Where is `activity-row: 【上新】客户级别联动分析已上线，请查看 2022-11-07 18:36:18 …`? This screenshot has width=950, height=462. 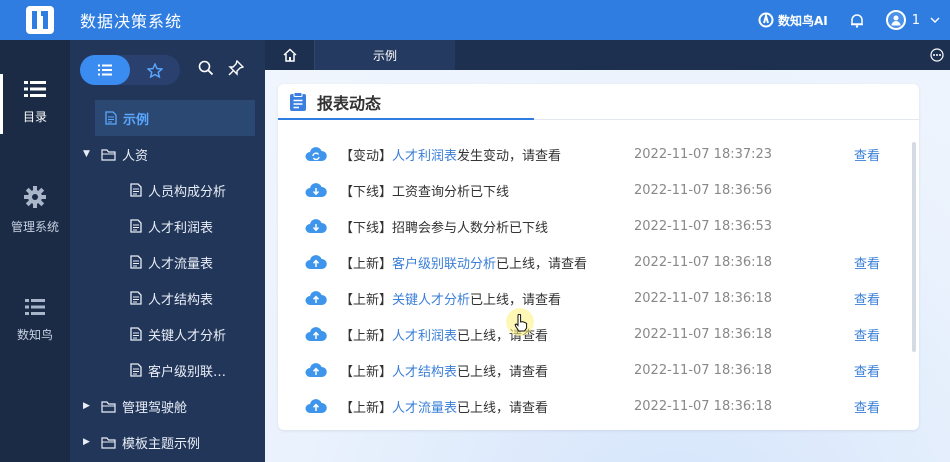
activity-row: 【上新】客户级别联动分析已上线，请查看 2022-11-07 18:36:18 … is located at coordinates (588, 262).